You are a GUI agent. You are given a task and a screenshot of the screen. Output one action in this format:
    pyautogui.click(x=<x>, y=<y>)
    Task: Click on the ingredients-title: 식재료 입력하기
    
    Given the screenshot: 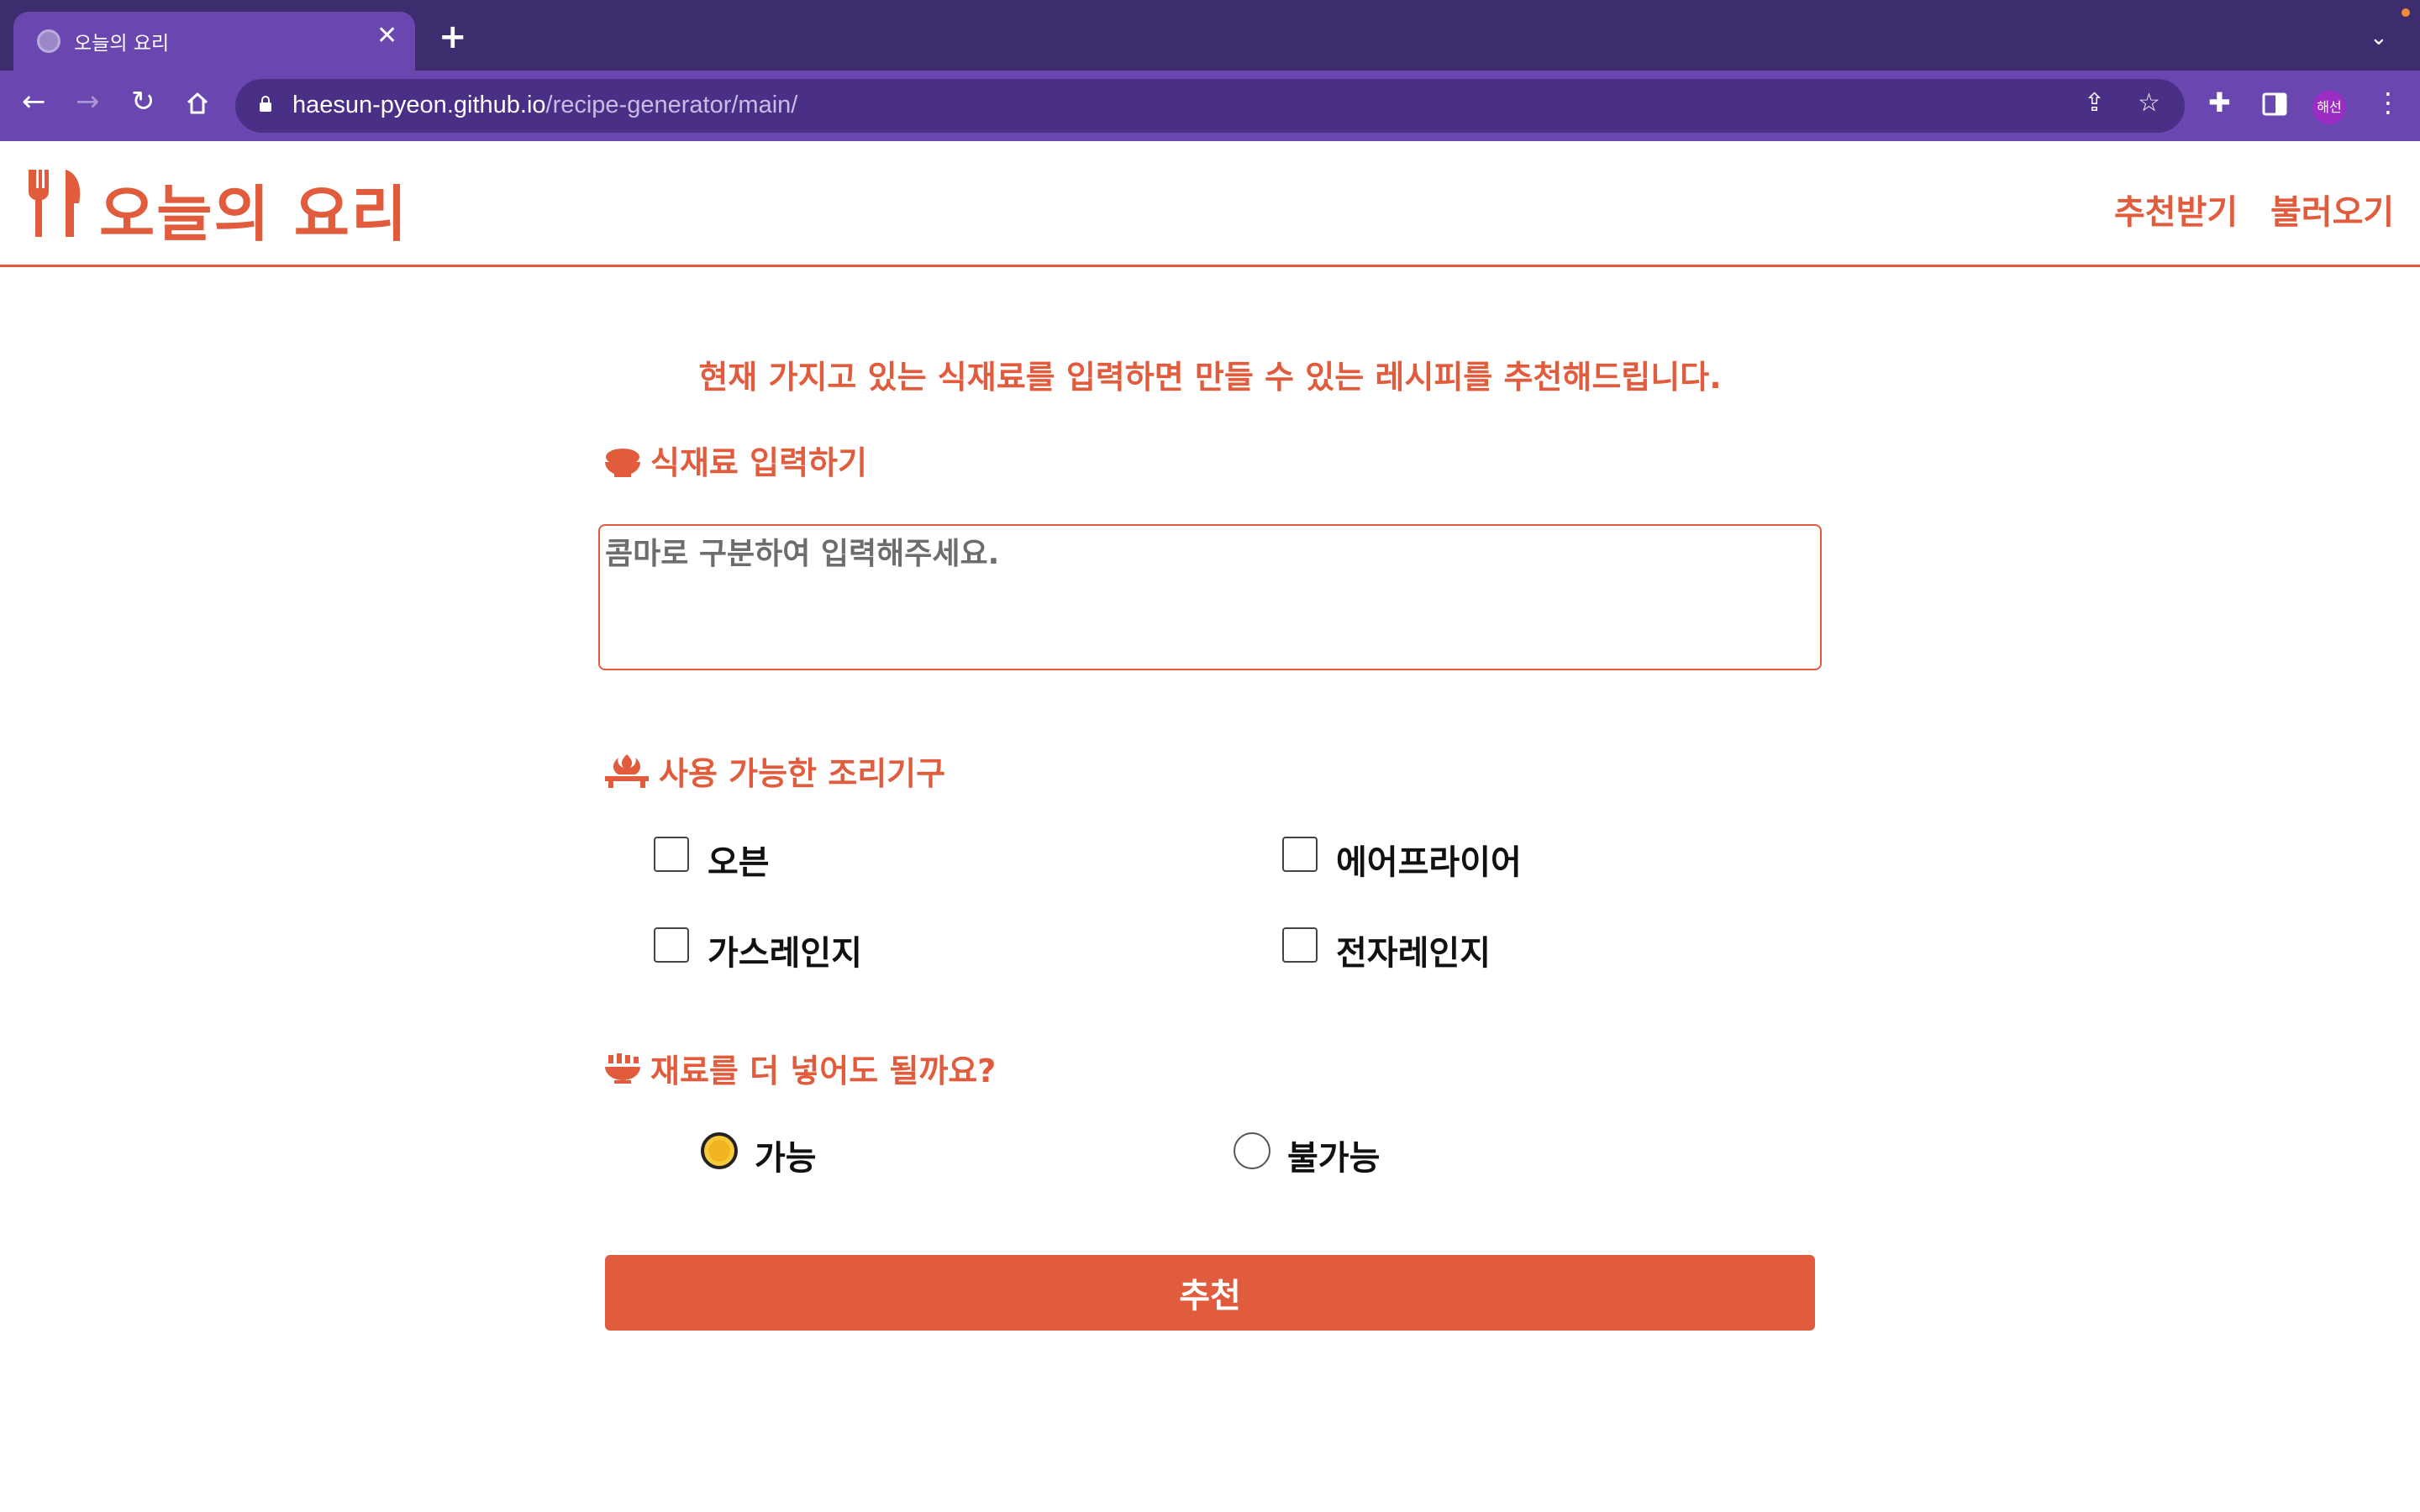 What is the action you would take?
    pyautogui.click(x=735, y=460)
    